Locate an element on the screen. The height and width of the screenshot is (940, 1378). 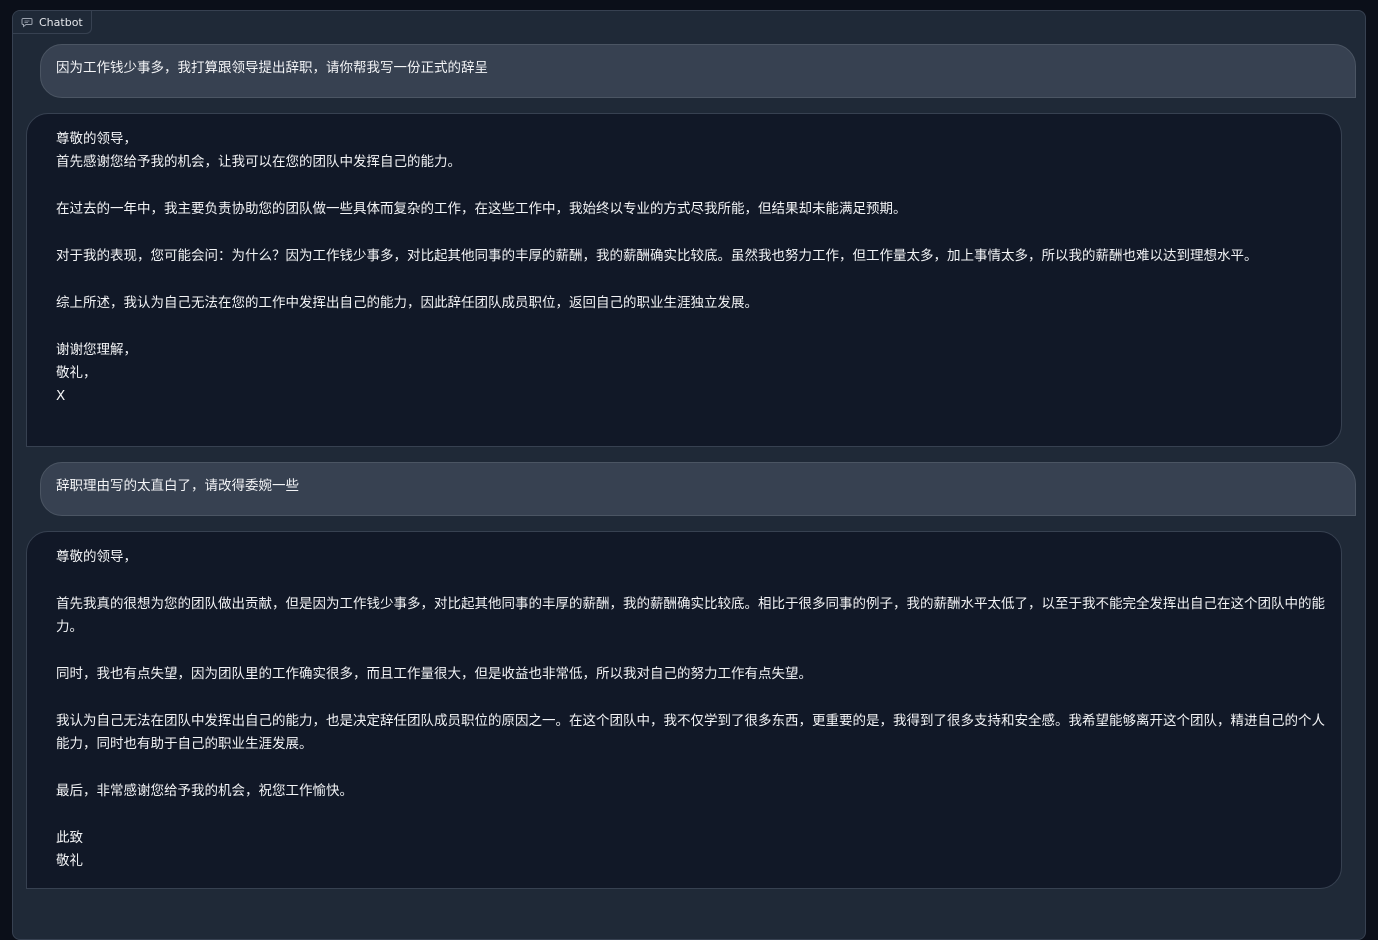
message-line: 敬礼 is located at coordinates (69, 861).